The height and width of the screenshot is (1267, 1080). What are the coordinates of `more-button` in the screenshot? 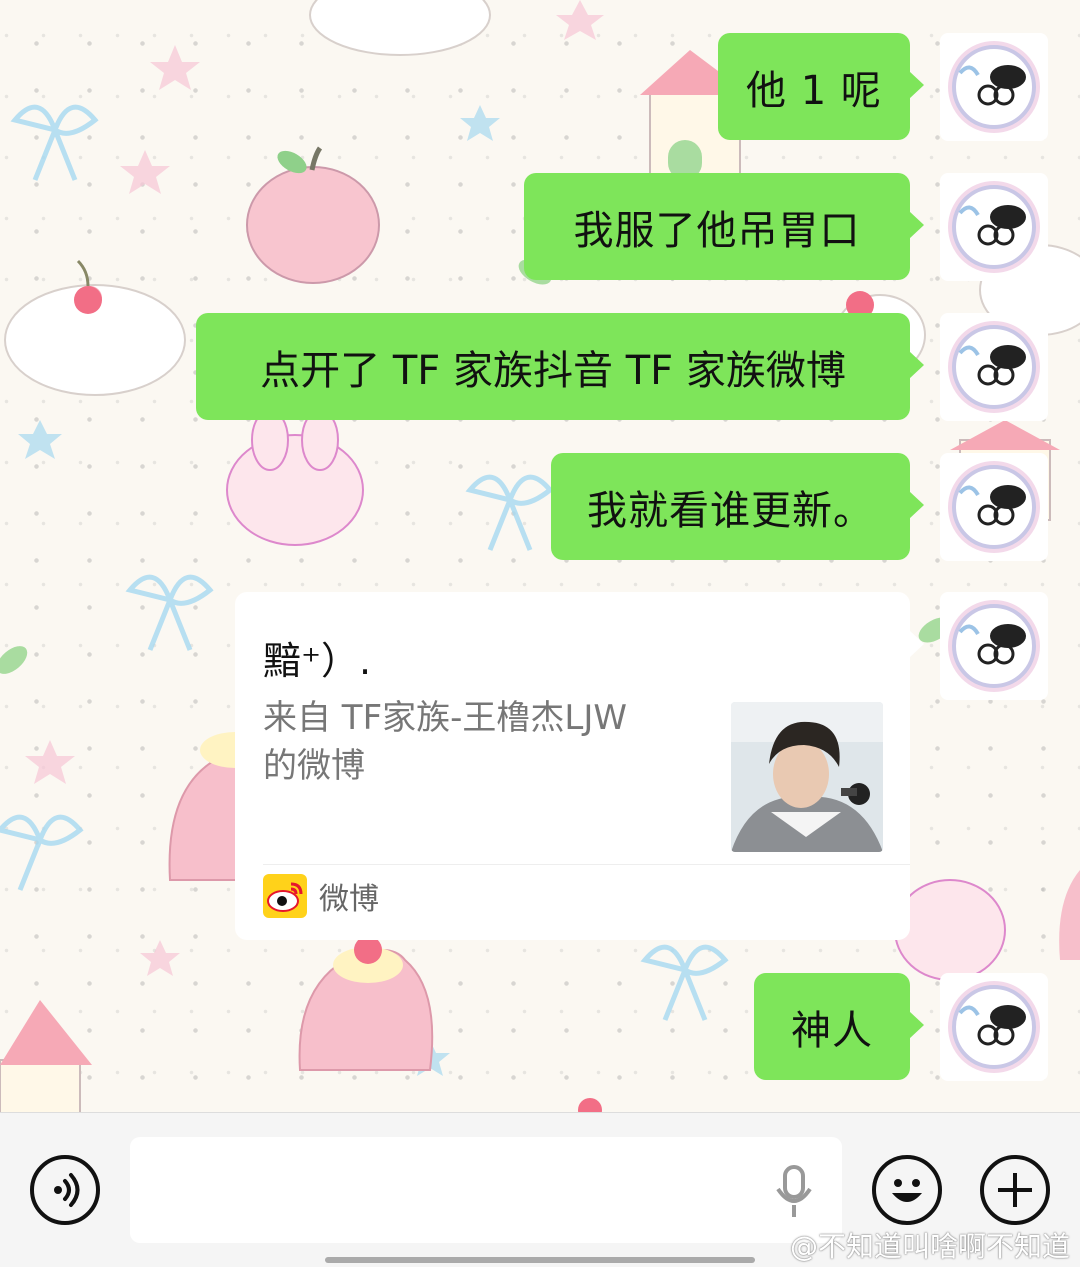 It's located at (1015, 1190).